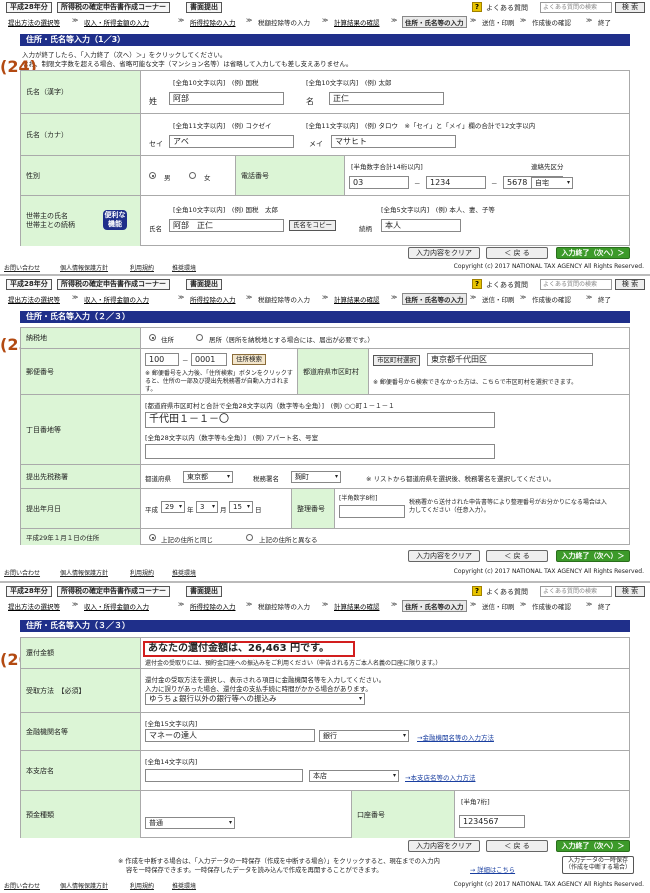  I want to click on householder-name-input: 阿部 正仁, so click(226, 225).